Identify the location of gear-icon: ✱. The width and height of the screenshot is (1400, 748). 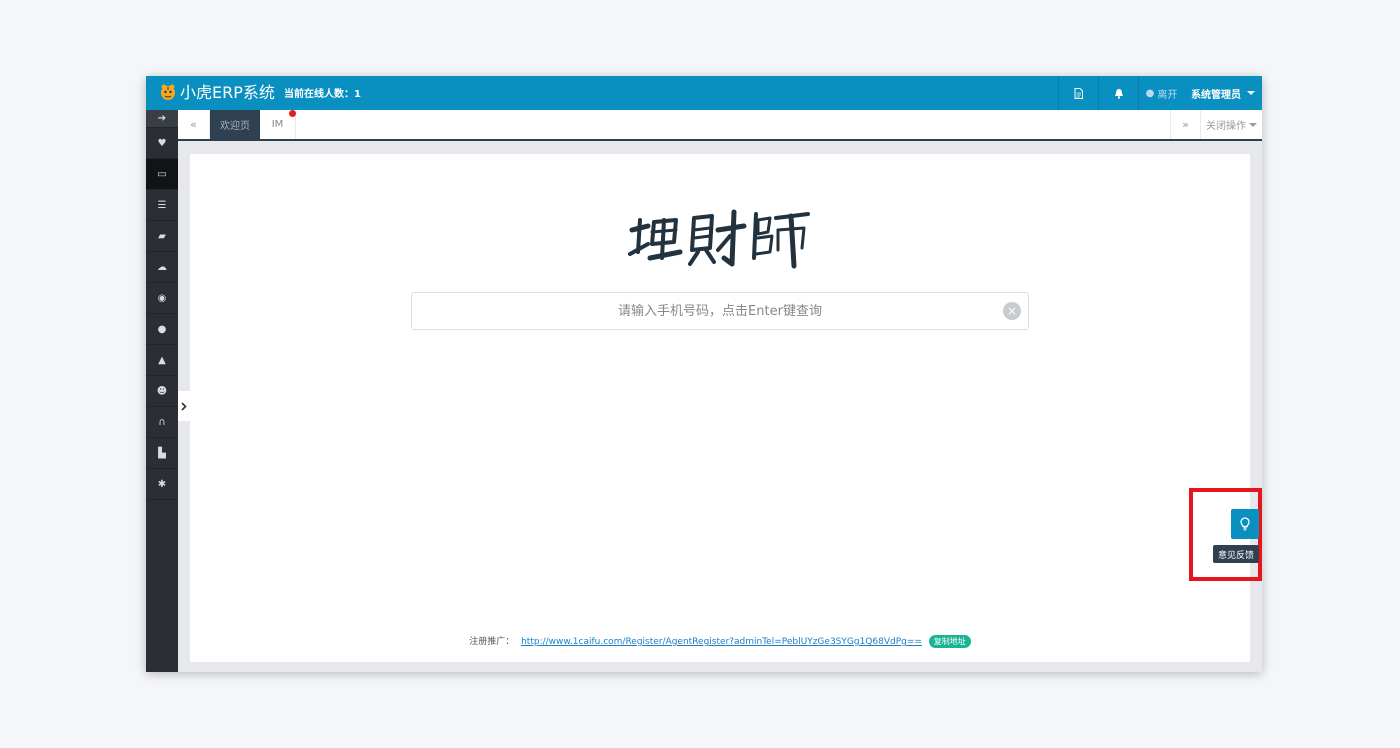
(162, 484).